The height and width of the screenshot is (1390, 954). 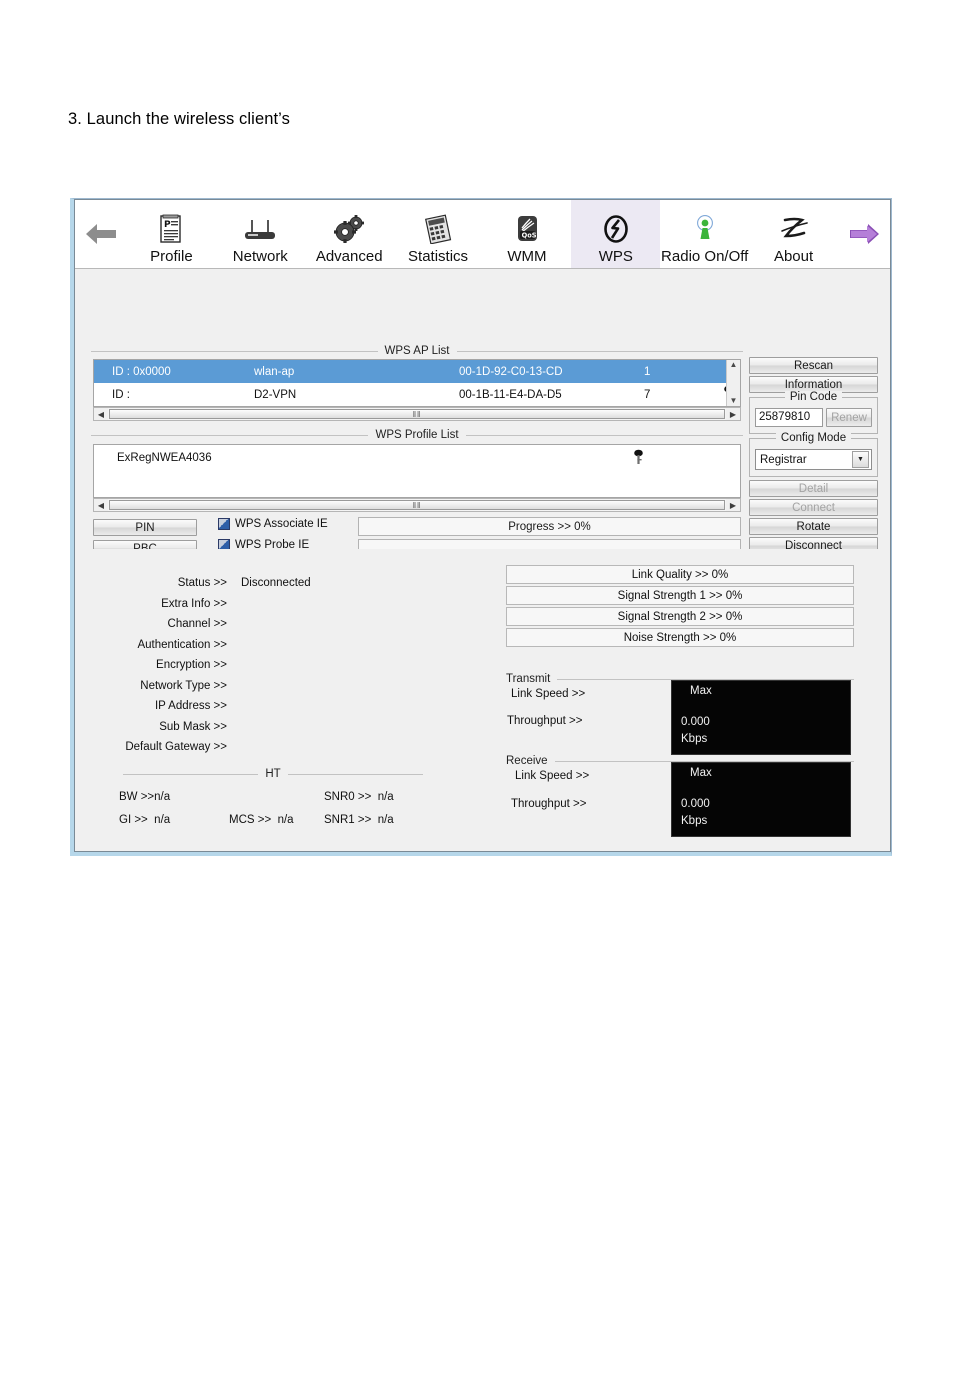 What do you see at coordinates (137, 796) in the screenshot?
I see `bw-label: BW >>` at bounding box center [137, 796].